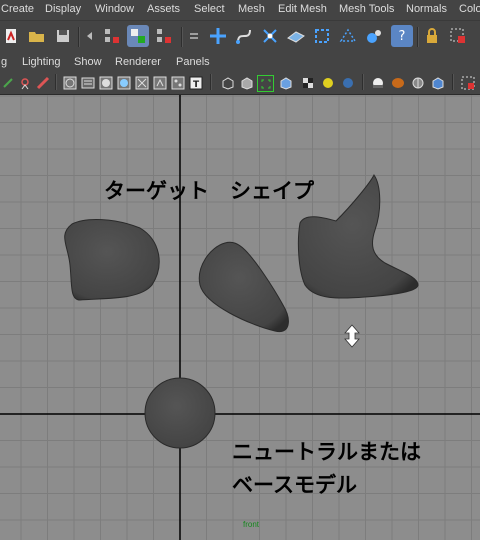 Image resolution: width=480 pixels, height=540 pixels. Describe the element at coordinates (244, 36) in the screenshot. I see `snap-curve-icon` at that location.